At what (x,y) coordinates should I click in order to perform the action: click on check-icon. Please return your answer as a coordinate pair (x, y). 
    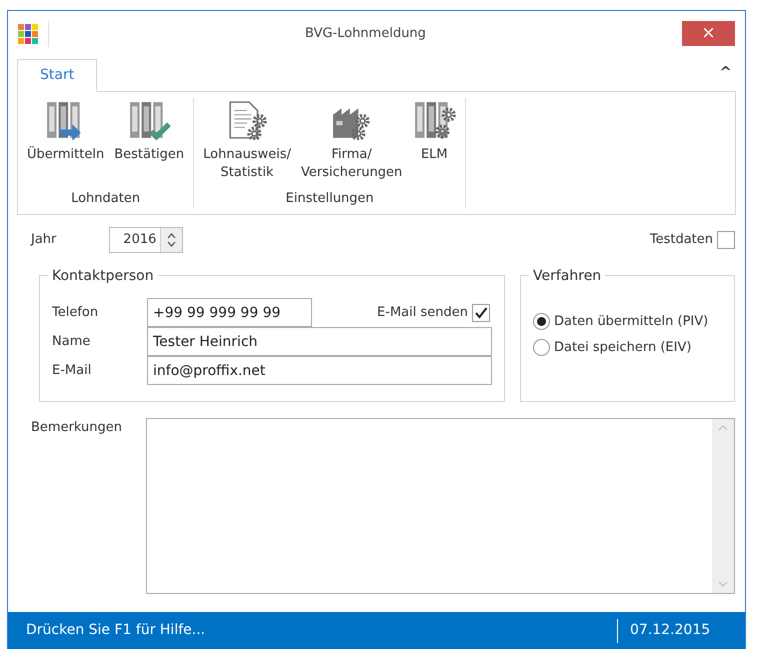
    Looking at the image, I should click on (481, 313).